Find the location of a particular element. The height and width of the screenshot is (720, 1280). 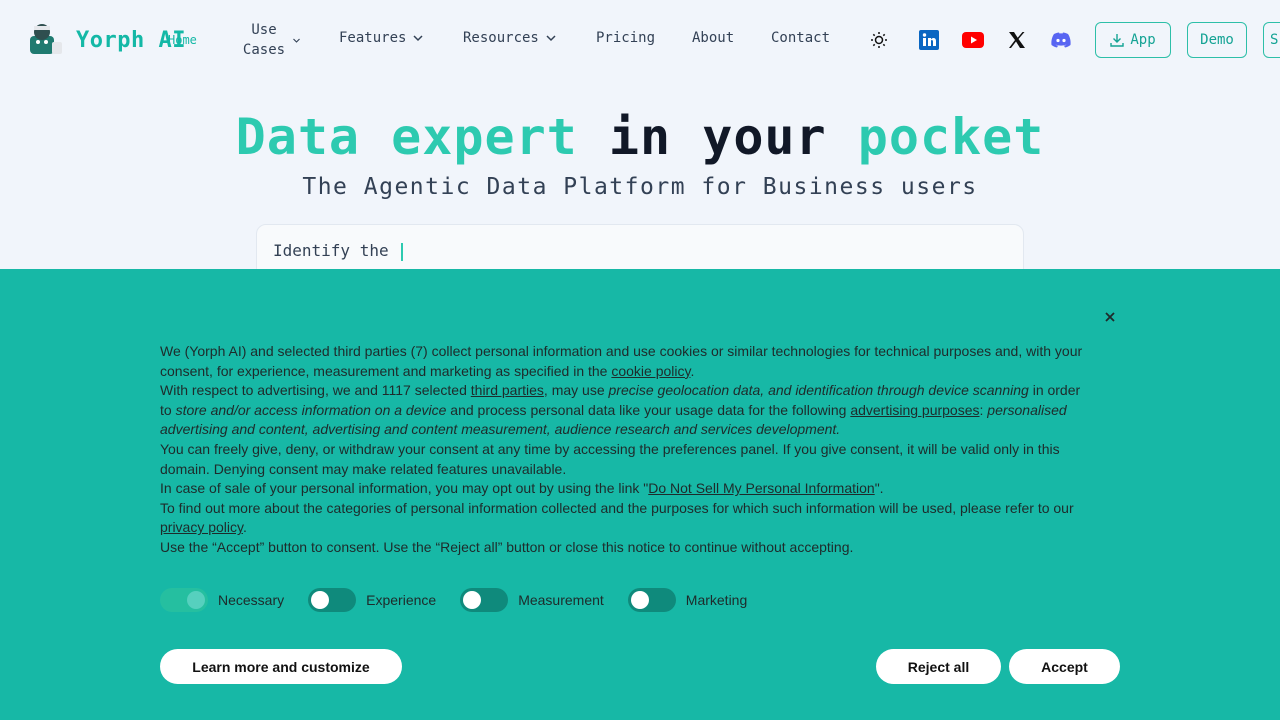

nav-features-label: Features is located at coordinates (373, 38).